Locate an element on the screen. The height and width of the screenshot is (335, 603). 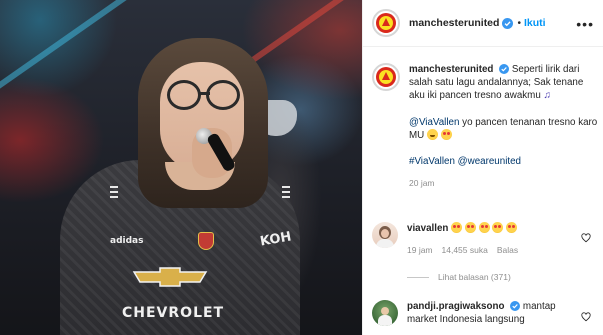
jersey-sponsor-text: CHEVROLET is located at coordinates (173, 313).